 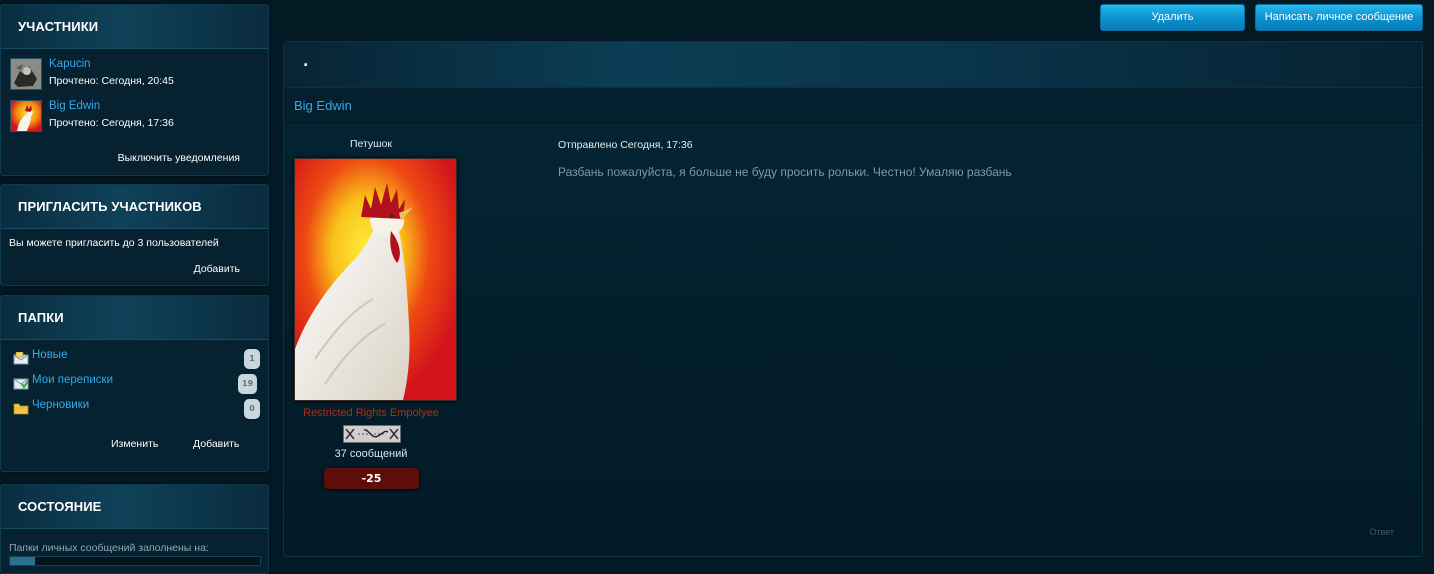 What do you see at coordinates (371, 413) in the screenshot?
I see `author-group: Restricted Rights Empolyee` at bounding box center [371, 413].